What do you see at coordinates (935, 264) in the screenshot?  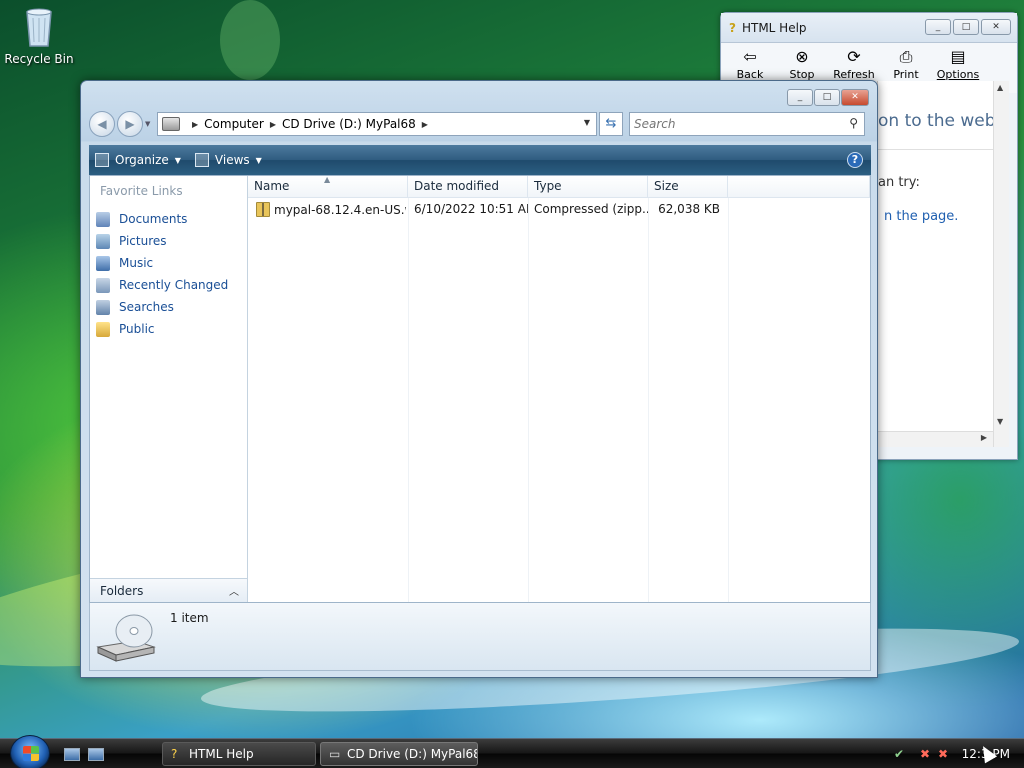 I see `help-content-pane: on to the webp an try: n the page.` at bounding box center [935, 264].